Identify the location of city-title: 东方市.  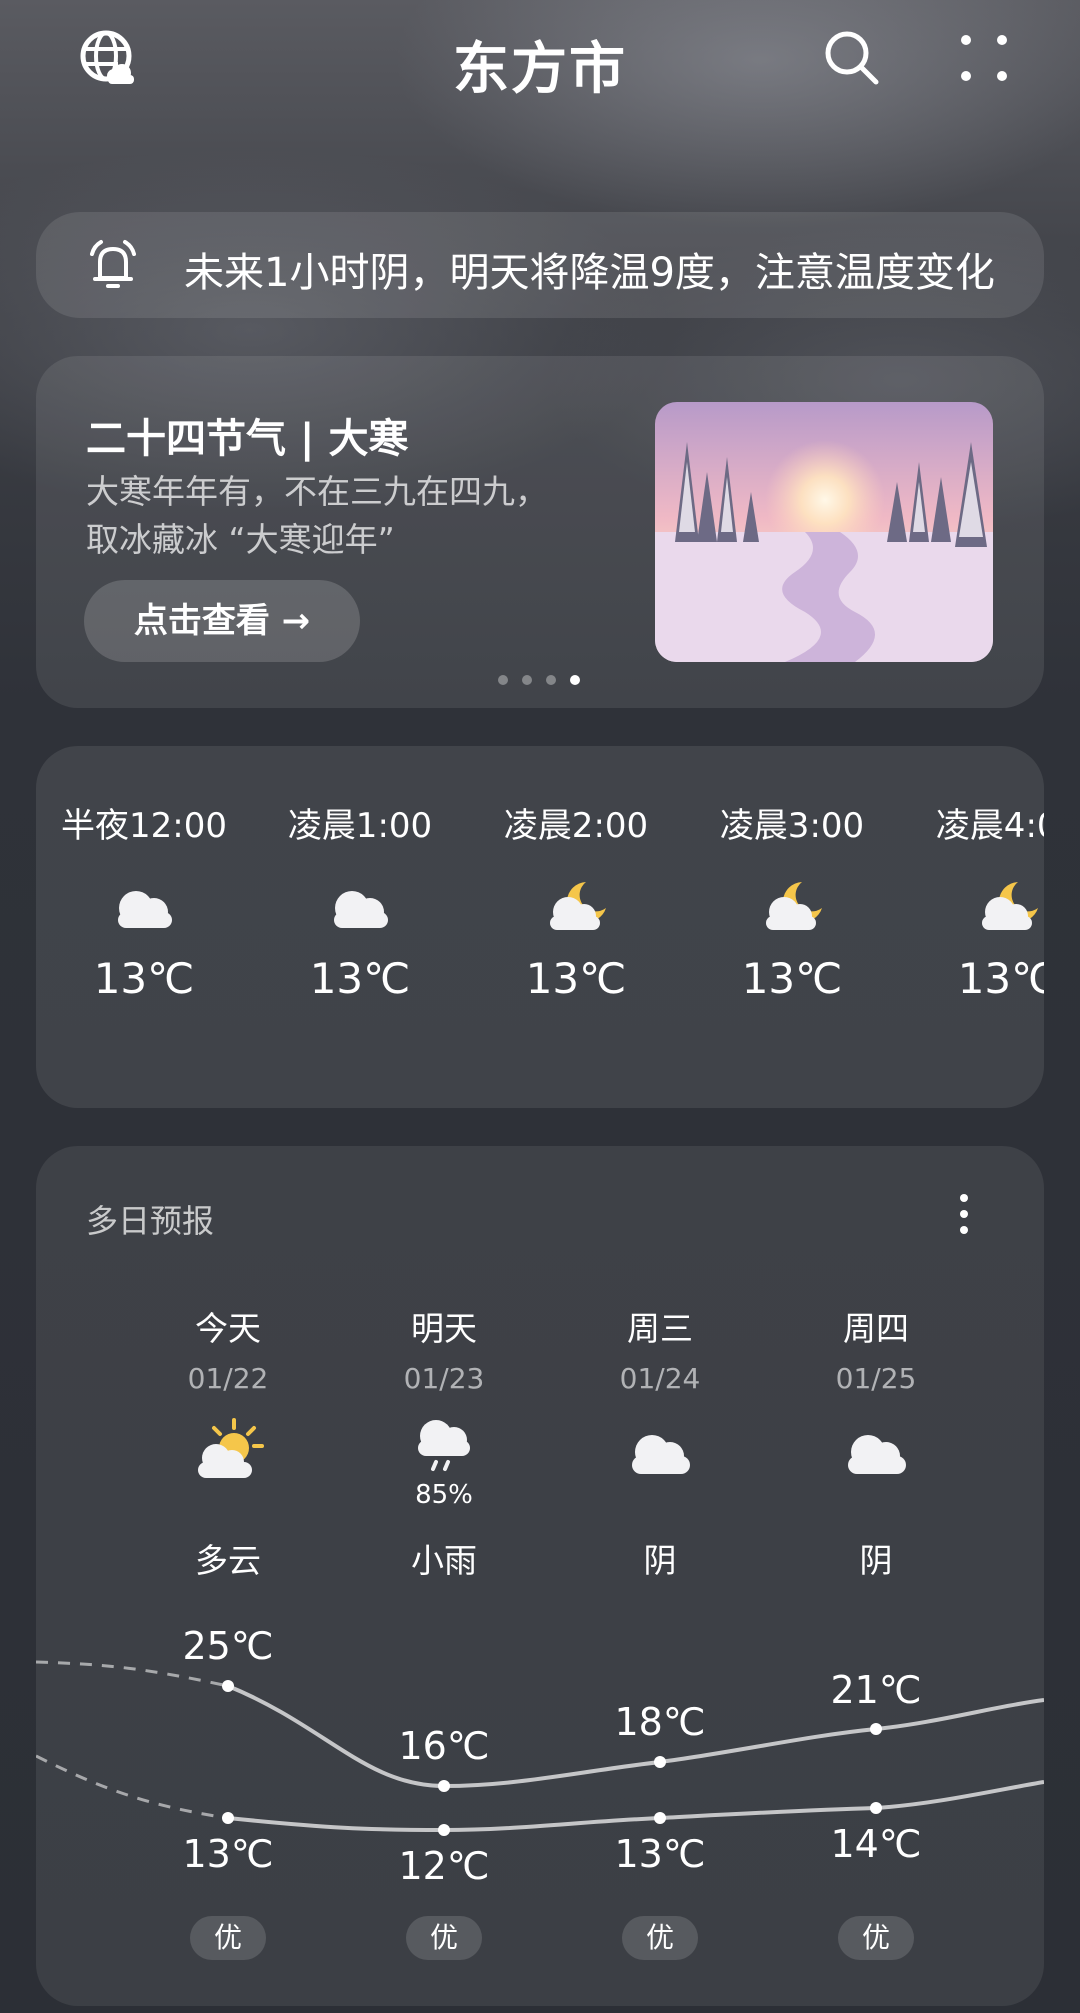
(540, 69).